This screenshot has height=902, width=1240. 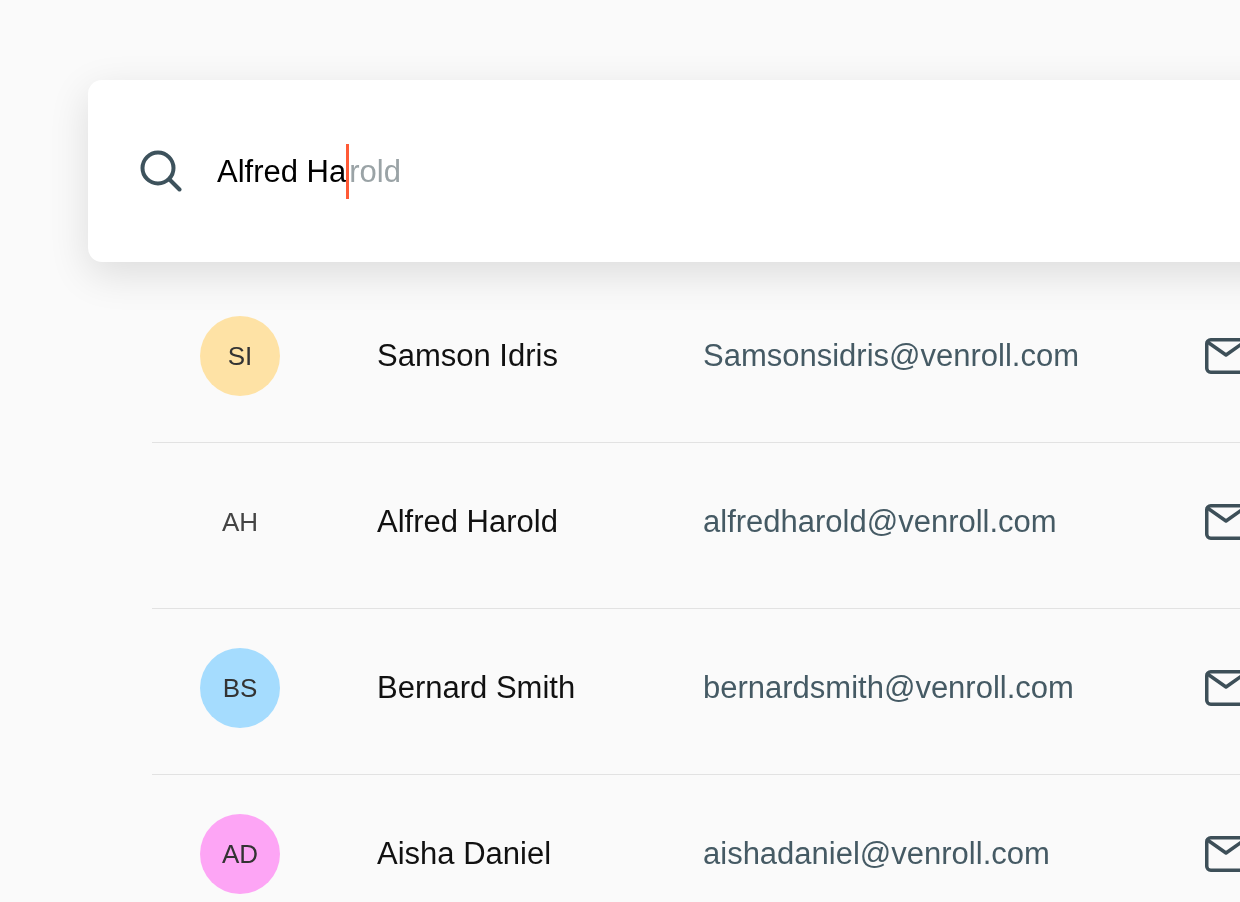 What do you see at coordinates (467, 521) in the screenshot?
I see `contact-name: Alfred Harold` at bounding box center [467, 521].